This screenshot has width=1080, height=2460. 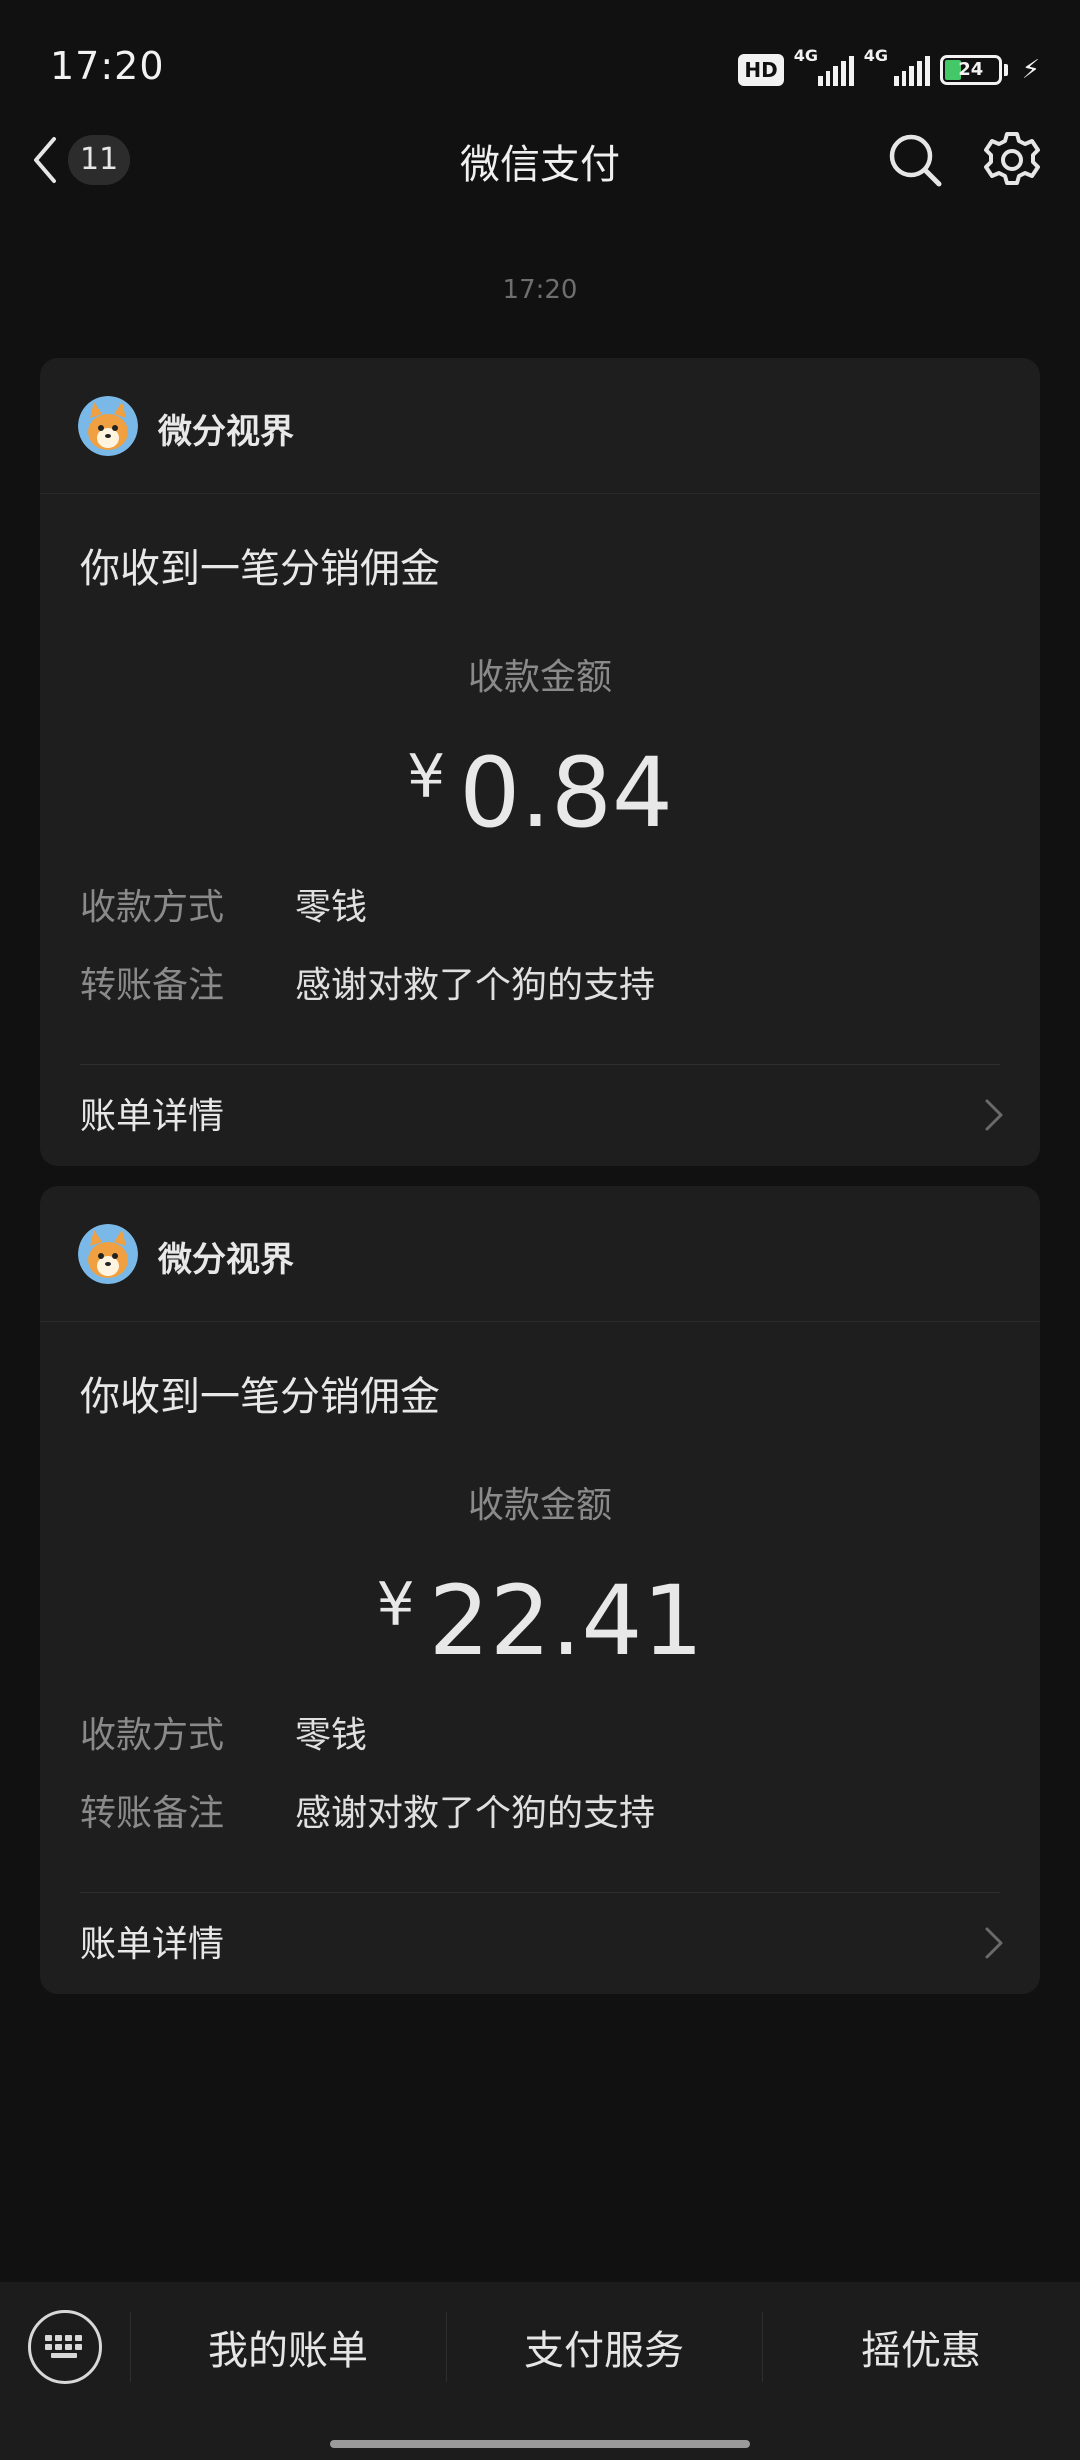 What do you see at coordinates (540, 160) in the screenshot?
I see `nav-bar: 11 微信支付` at bounding box center [540, 160].